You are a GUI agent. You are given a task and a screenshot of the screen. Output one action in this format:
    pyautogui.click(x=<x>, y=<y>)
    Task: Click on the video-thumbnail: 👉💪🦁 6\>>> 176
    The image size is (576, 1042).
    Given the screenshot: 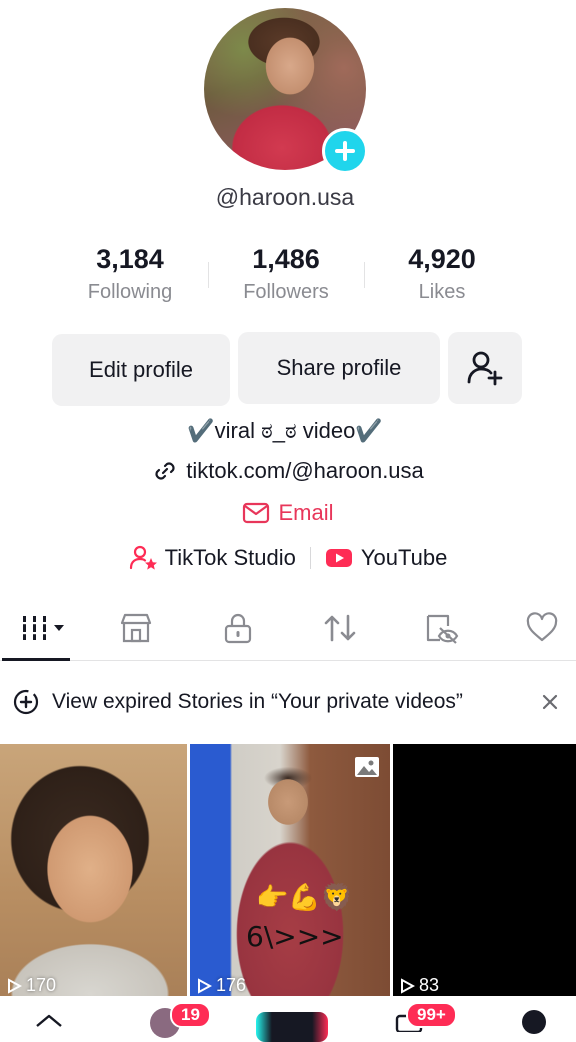 What is the action you would take?
    pyautogui.click(x=290, y=870)
    